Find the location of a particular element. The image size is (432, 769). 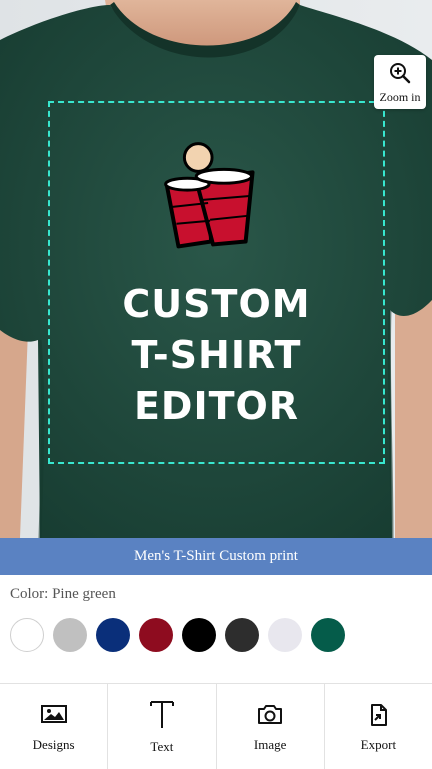

color-swatch-black is located at coordinates (199, 635).